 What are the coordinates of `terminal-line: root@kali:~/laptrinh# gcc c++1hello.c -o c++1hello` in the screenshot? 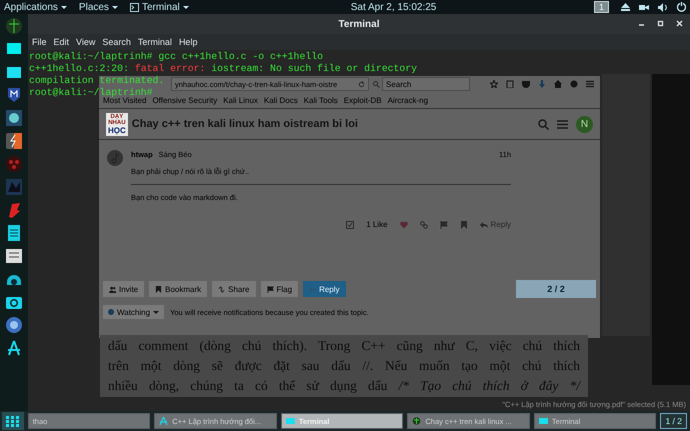 It's located at (176, 57).